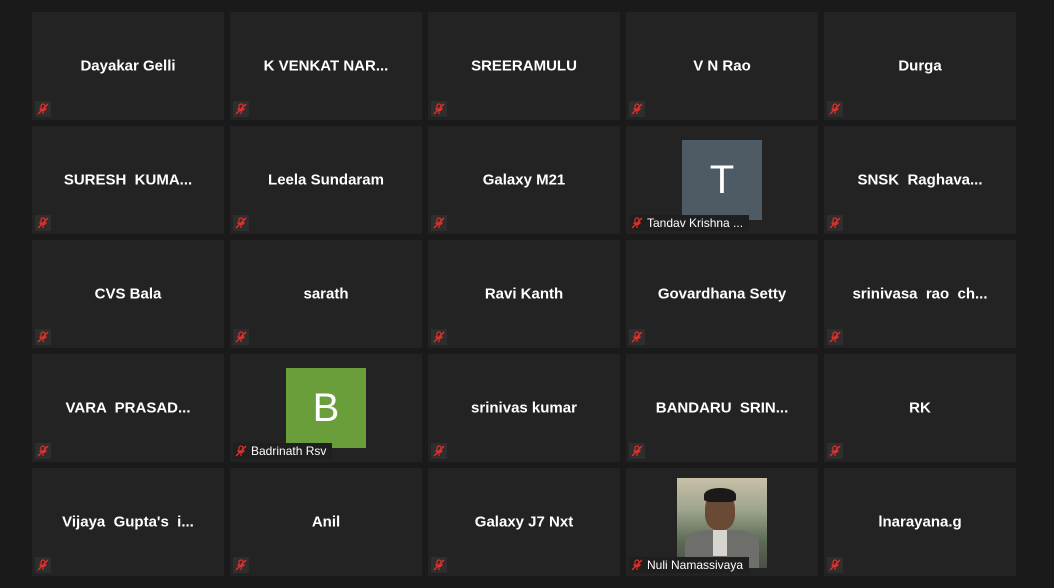  I want to click on participant-name: sarath, so click(326, 294).